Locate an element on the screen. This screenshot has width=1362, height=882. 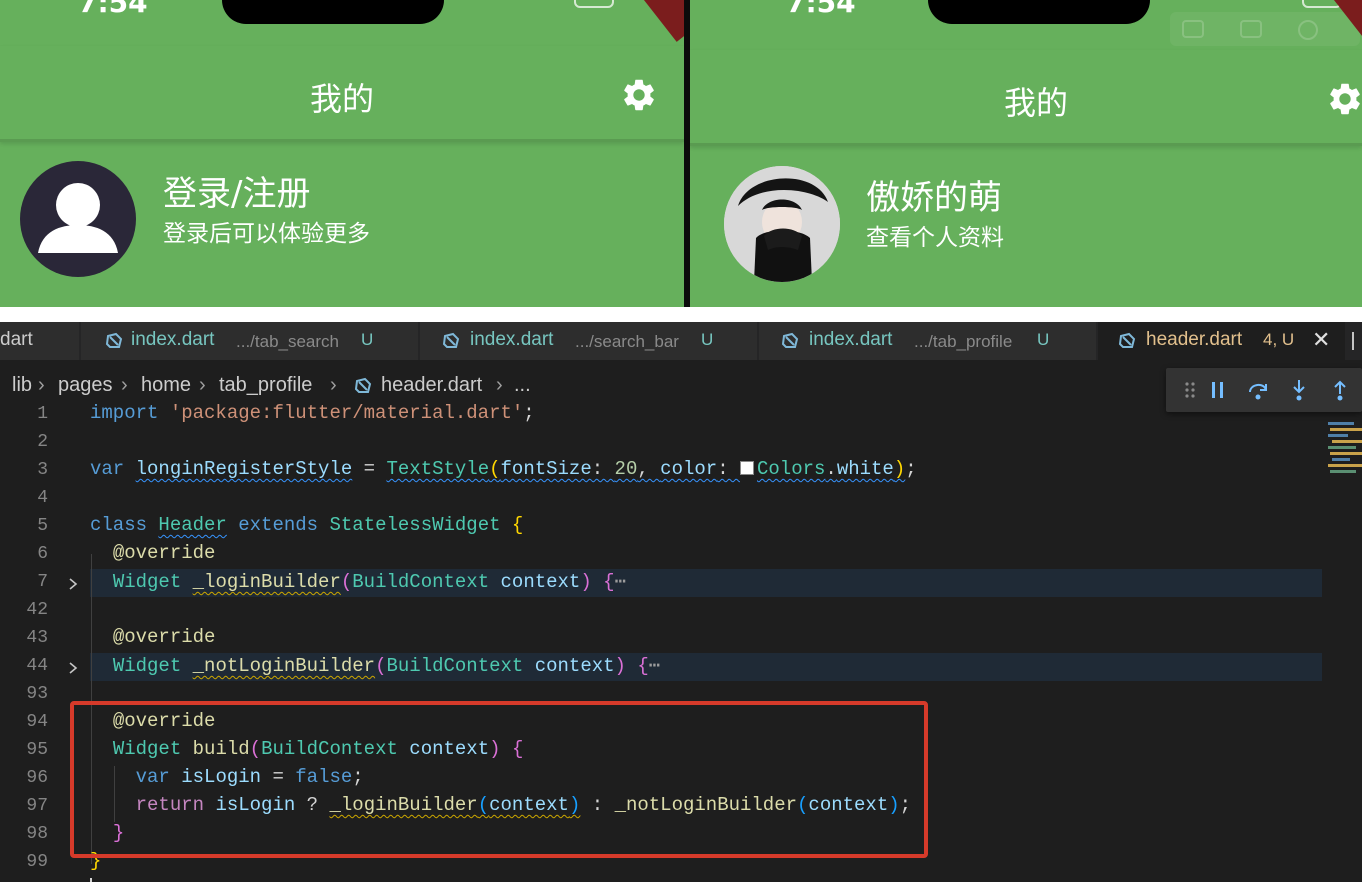
text-cursor is located at coordinates (91, 880).